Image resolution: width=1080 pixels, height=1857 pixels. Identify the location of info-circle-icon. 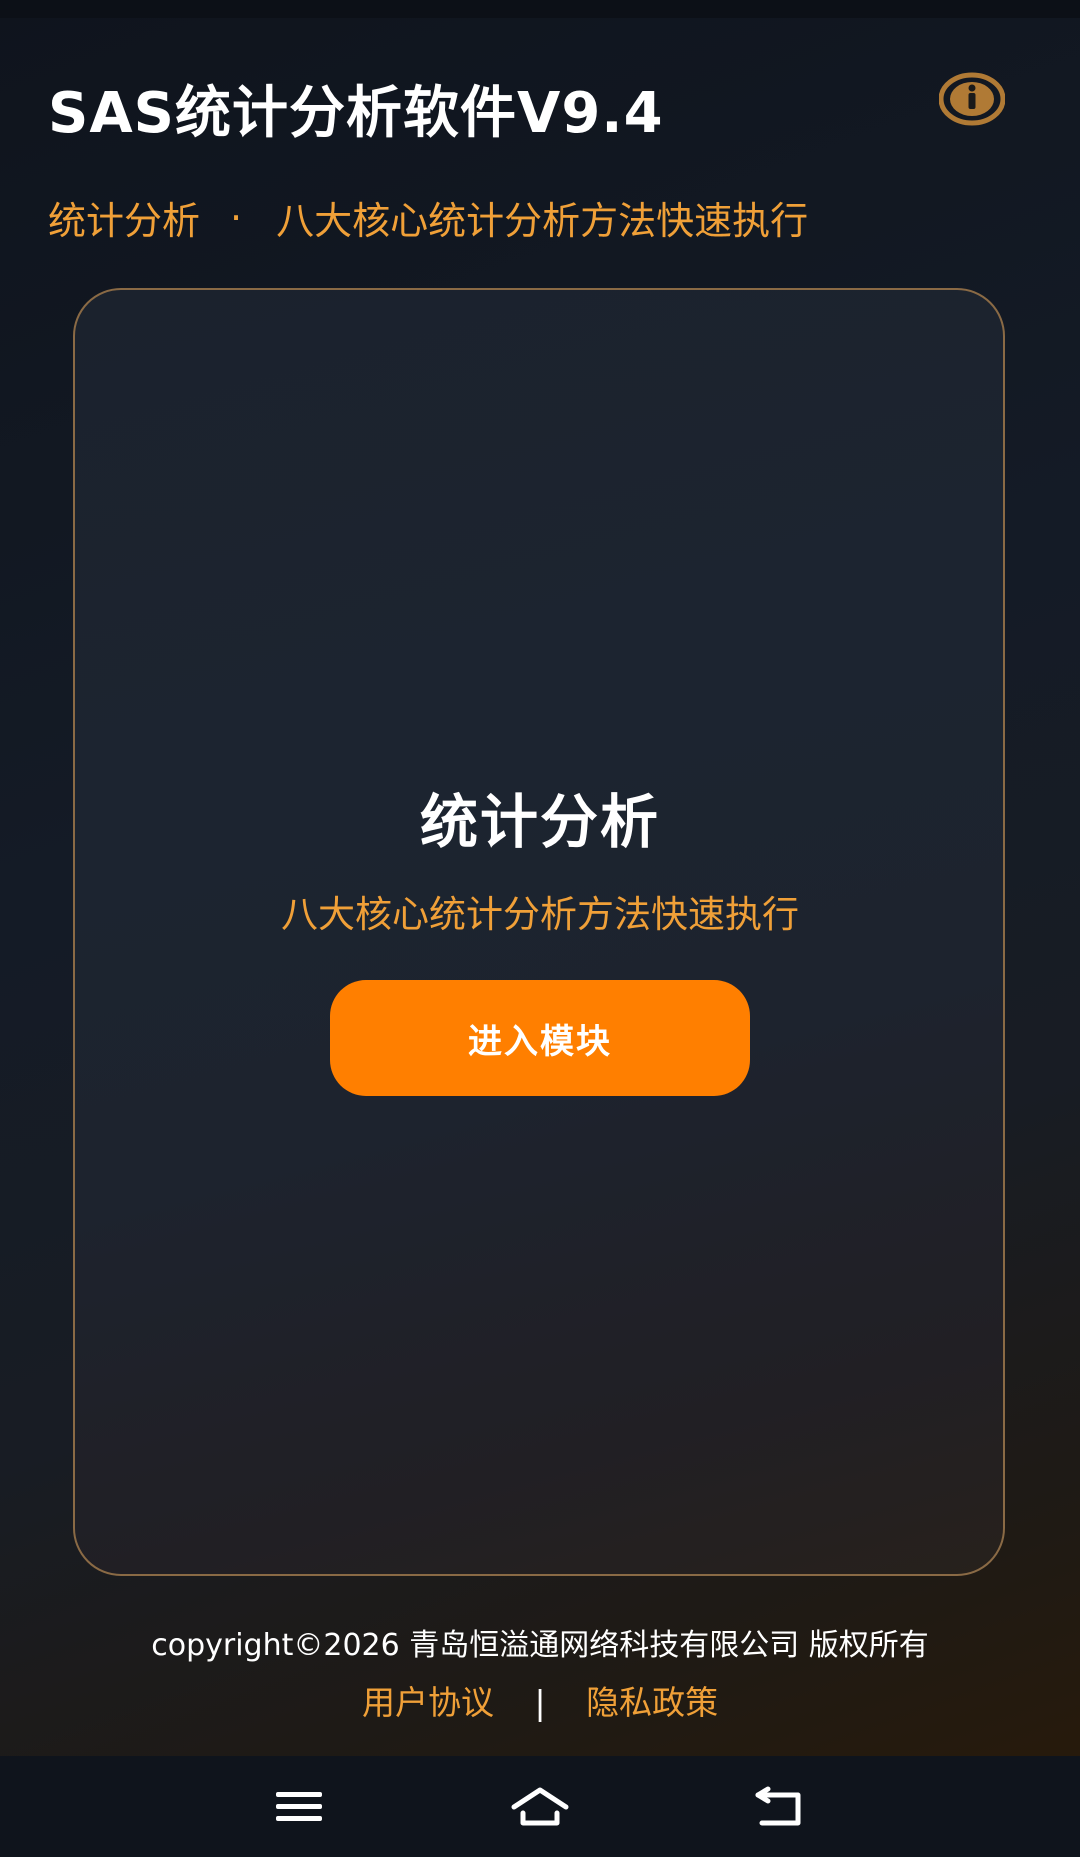
(972, 101).